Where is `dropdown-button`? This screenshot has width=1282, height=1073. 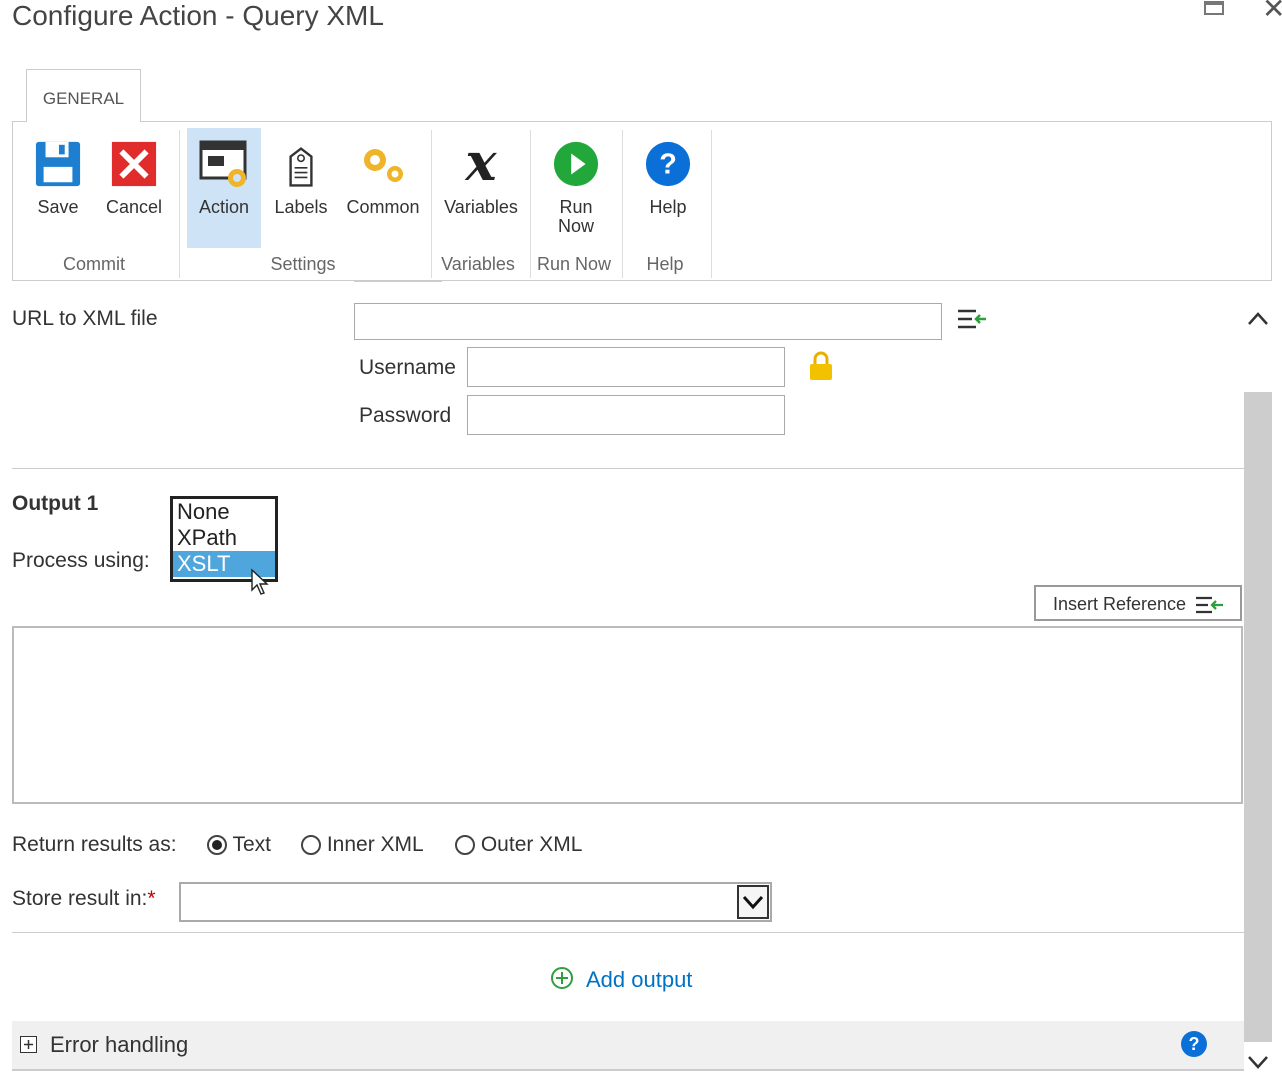 dropdown-button is located at coordinates (753, 902).